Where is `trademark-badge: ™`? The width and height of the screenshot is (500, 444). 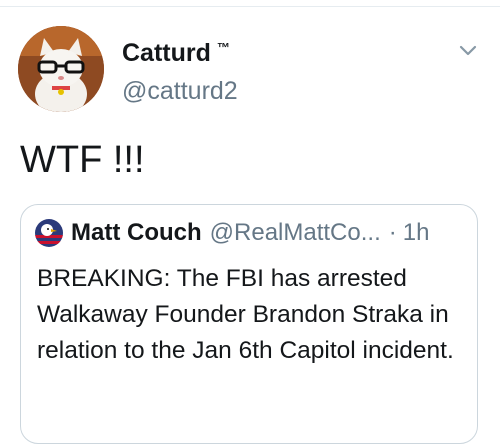 trademark-badge: ™ is located at coordinates (223, 47).